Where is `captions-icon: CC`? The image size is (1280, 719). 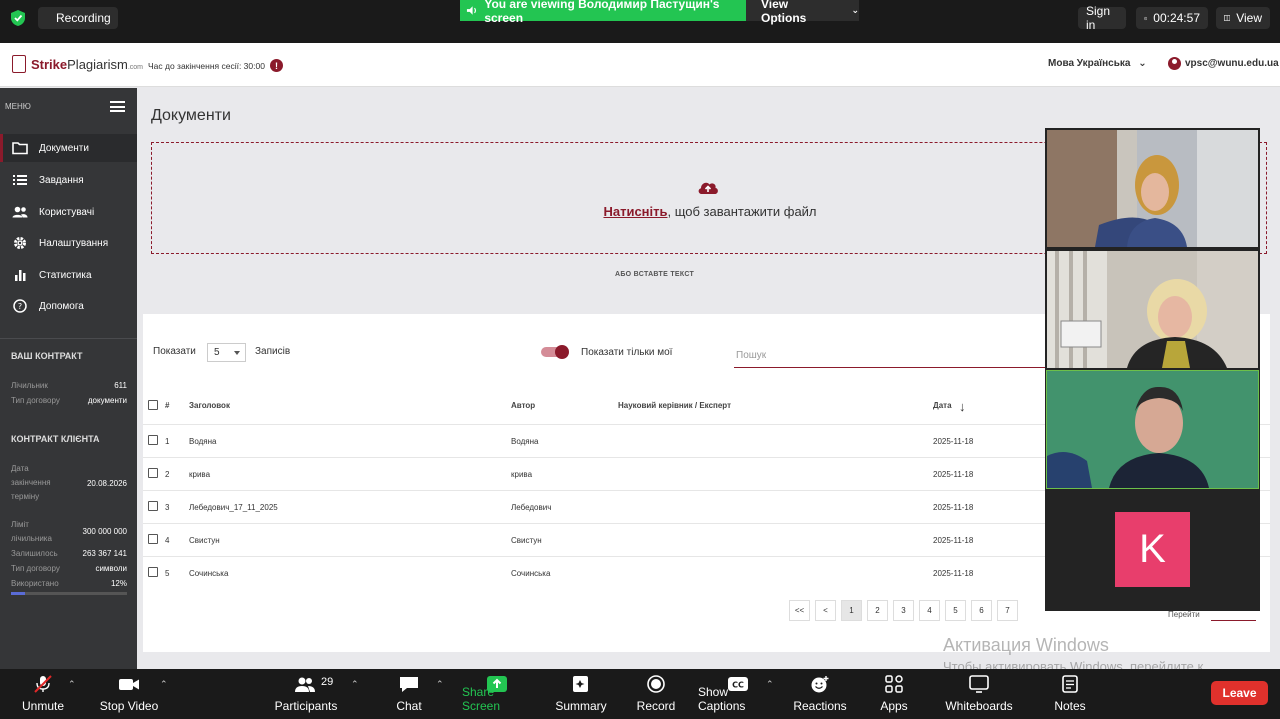
captions-icon: CC is located at coordinates (738, 684).